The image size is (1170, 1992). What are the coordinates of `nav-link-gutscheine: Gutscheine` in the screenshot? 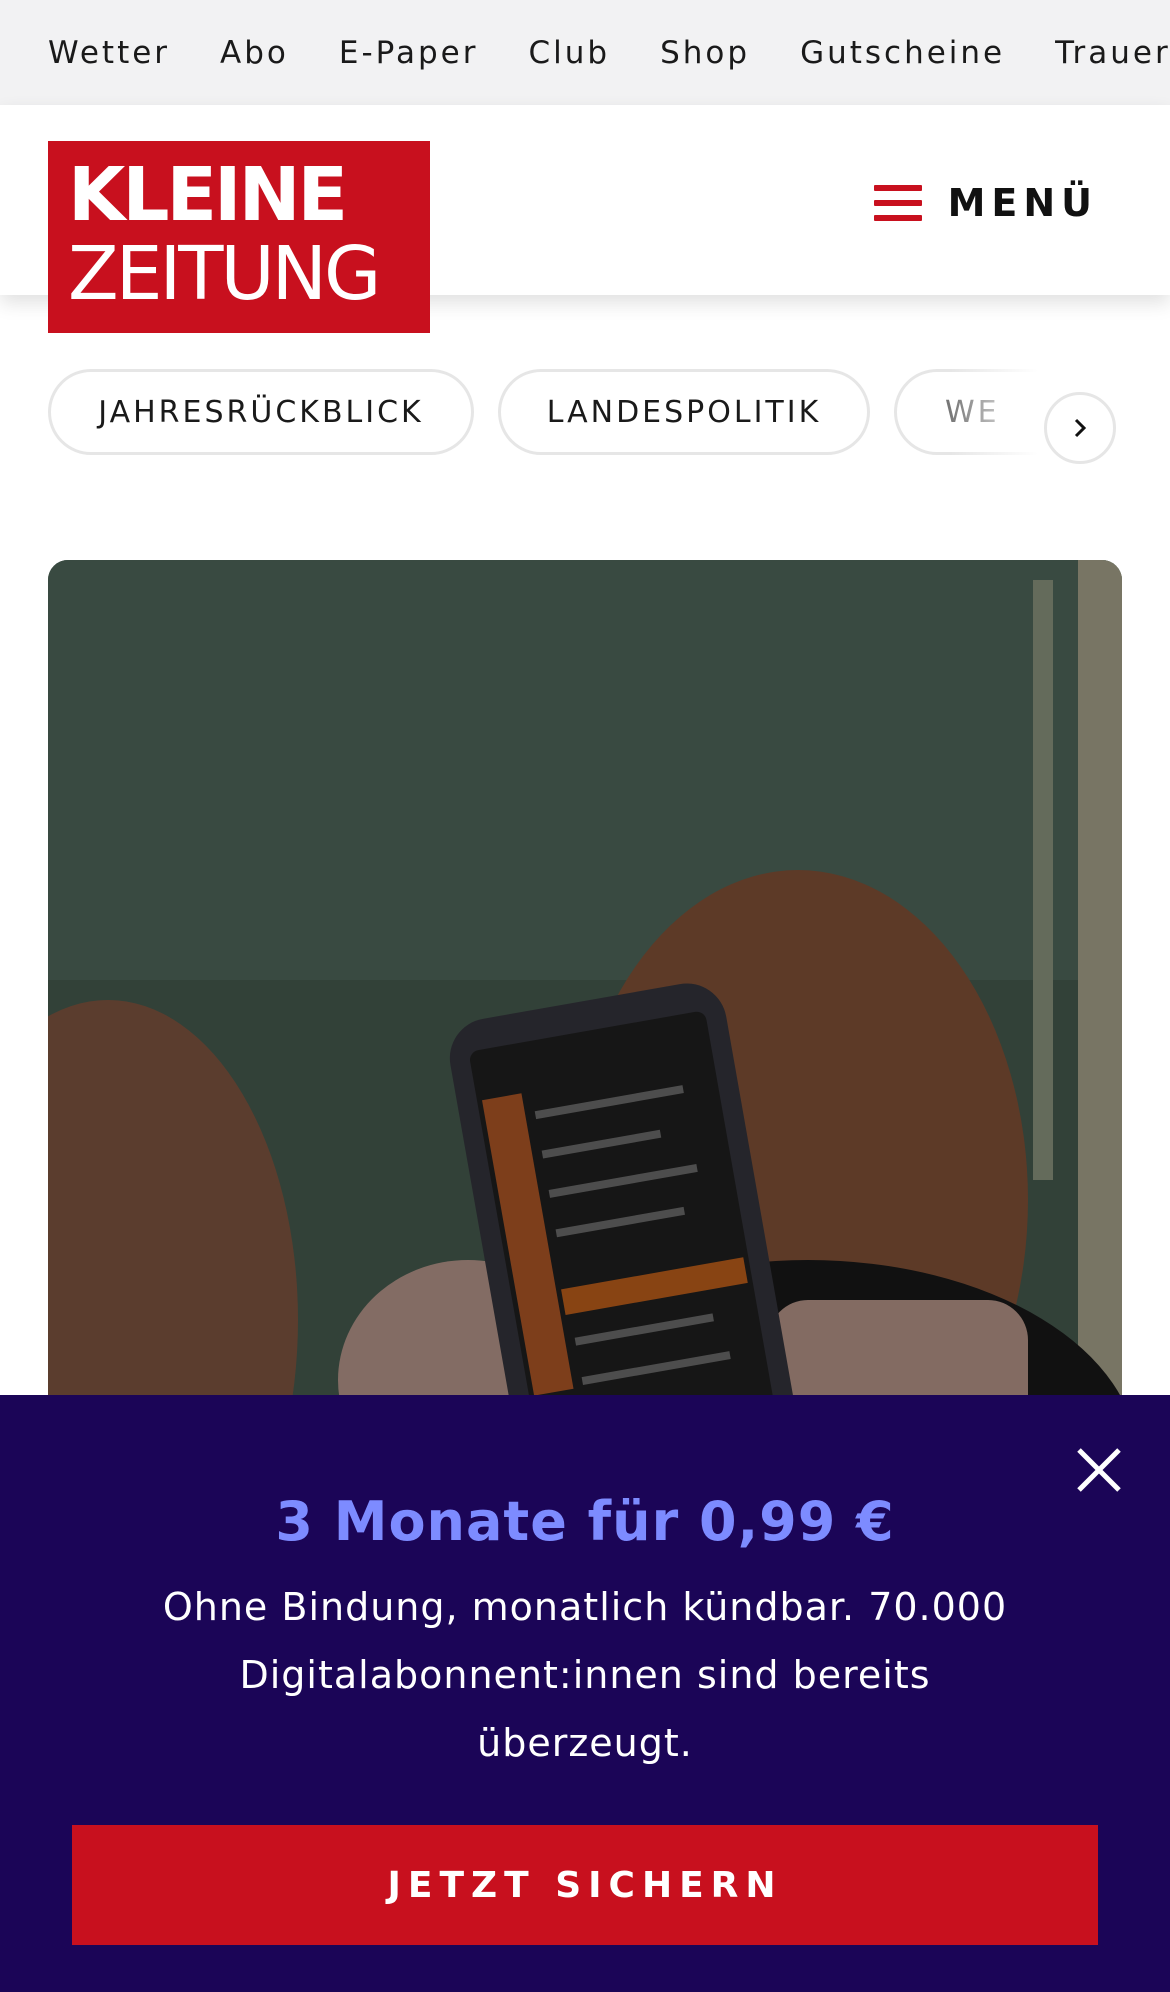 It's located at (902, 53).